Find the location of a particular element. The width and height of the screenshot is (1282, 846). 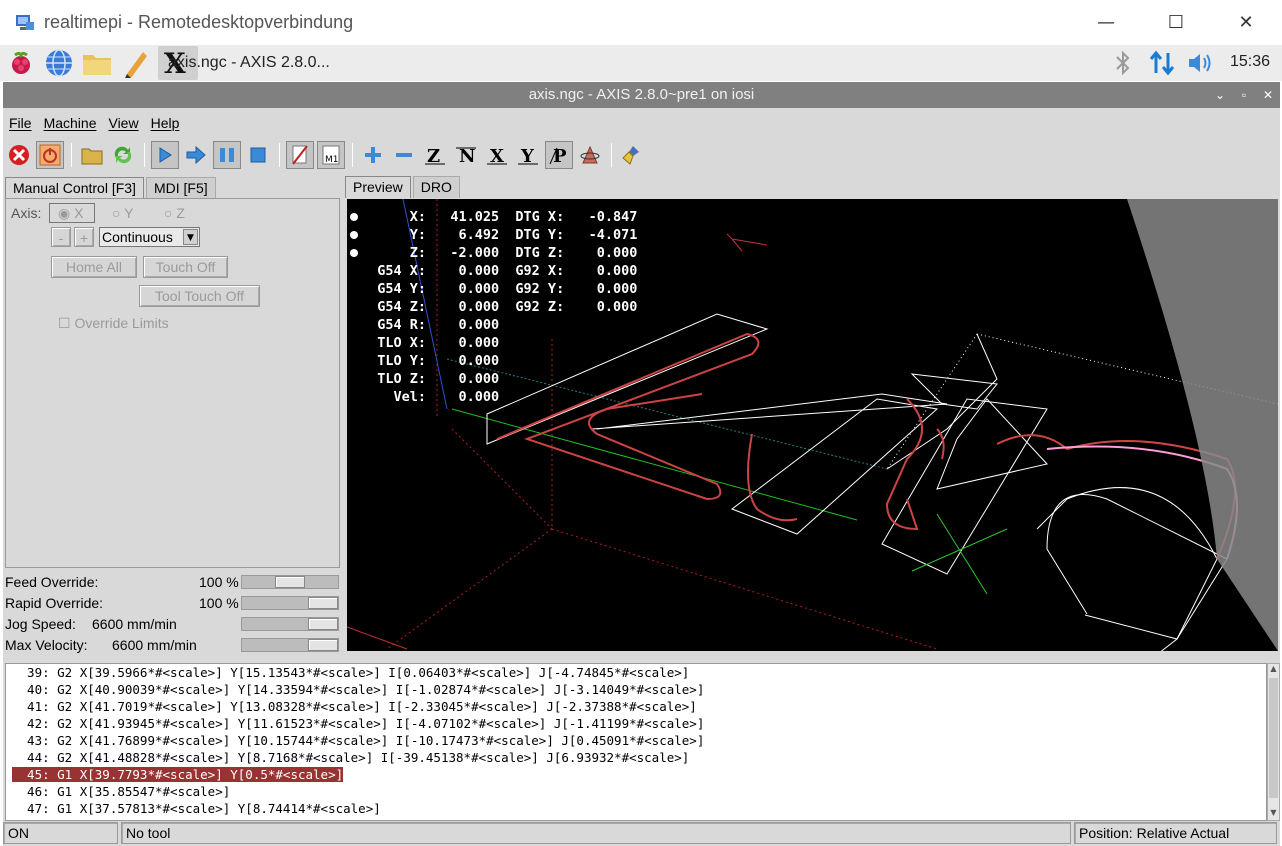

override-limits-checkbox: ☐ Override Limits is located at coordinates (113, 323).